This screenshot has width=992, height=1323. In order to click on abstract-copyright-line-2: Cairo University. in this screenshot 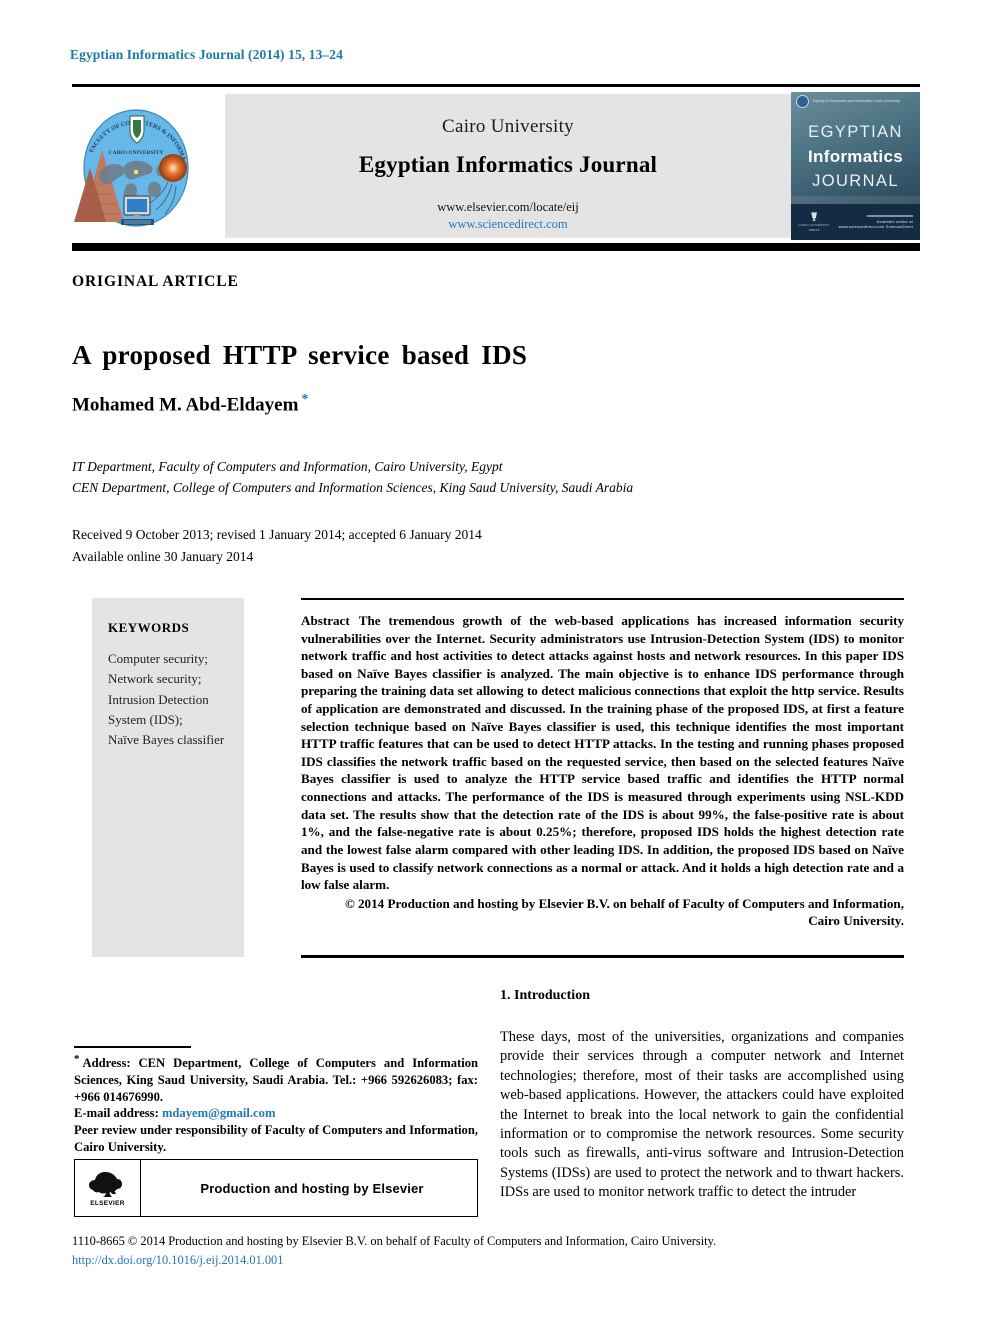, I will do `click(856, 921)`.